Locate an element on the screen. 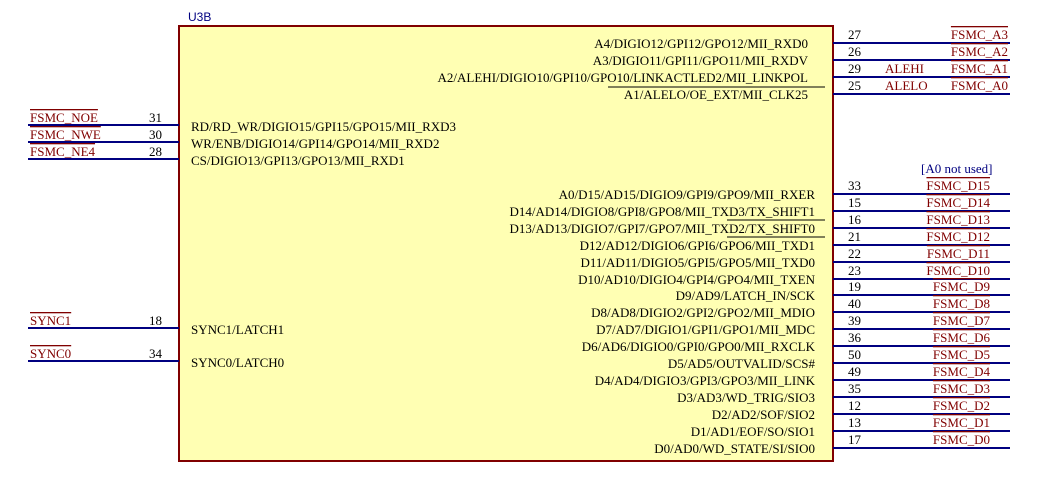 This screenshot has width=1056, height=481. right-net-label: FSMC_D6 is located at coordinates (962, 337).